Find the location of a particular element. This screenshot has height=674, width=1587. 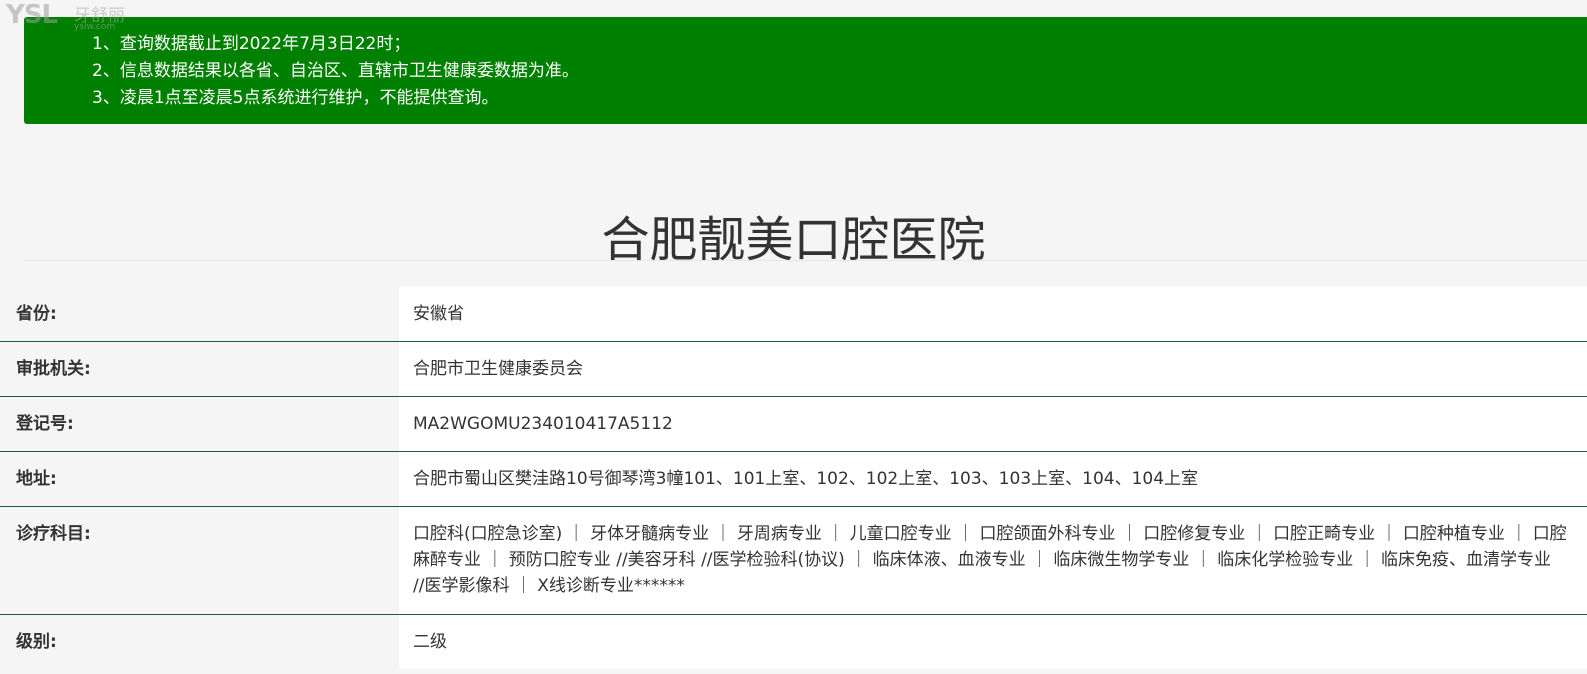

info-row-province: 省份: 安徽省 is located at coordinates (793, 314).